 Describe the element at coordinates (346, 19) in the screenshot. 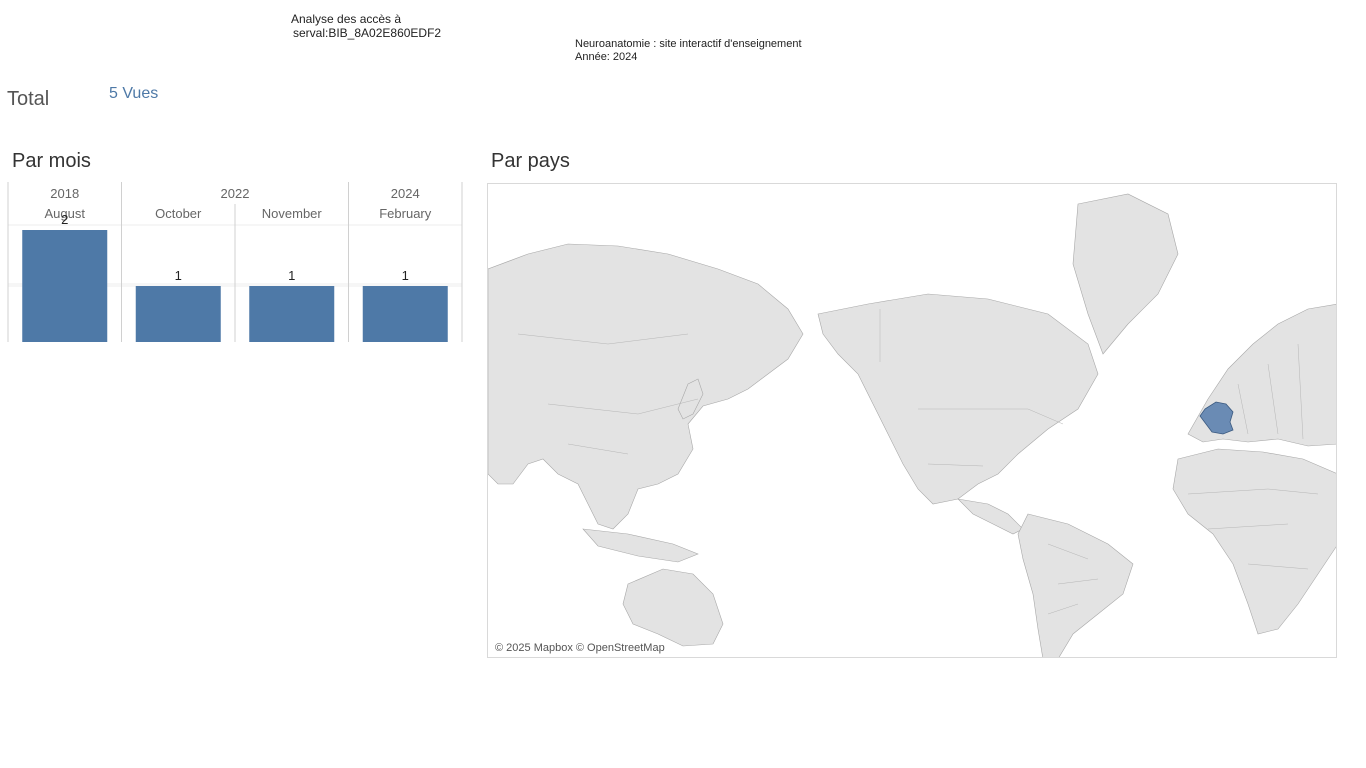

I see `report-title-line1: Analyse des accès à` at that location.